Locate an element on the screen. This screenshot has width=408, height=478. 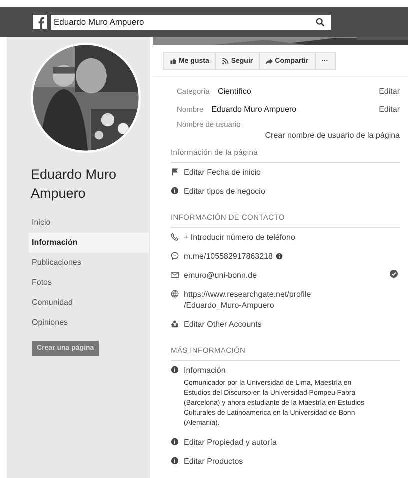
info-text: Editar Other Accounts is located at coordinates (223, 324).